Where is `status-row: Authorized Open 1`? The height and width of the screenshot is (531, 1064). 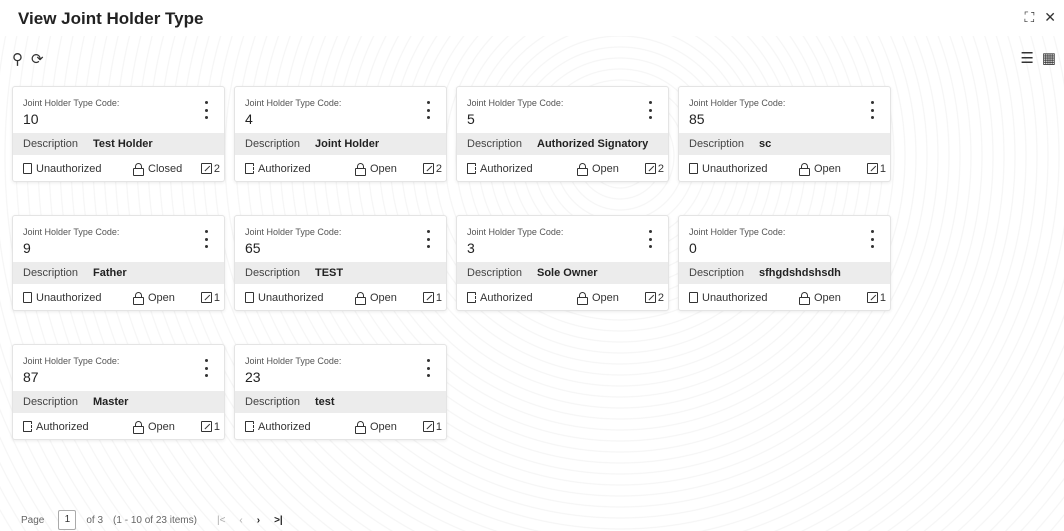 status-row: Authorized Open 1 is located at coordinates (340, 426).